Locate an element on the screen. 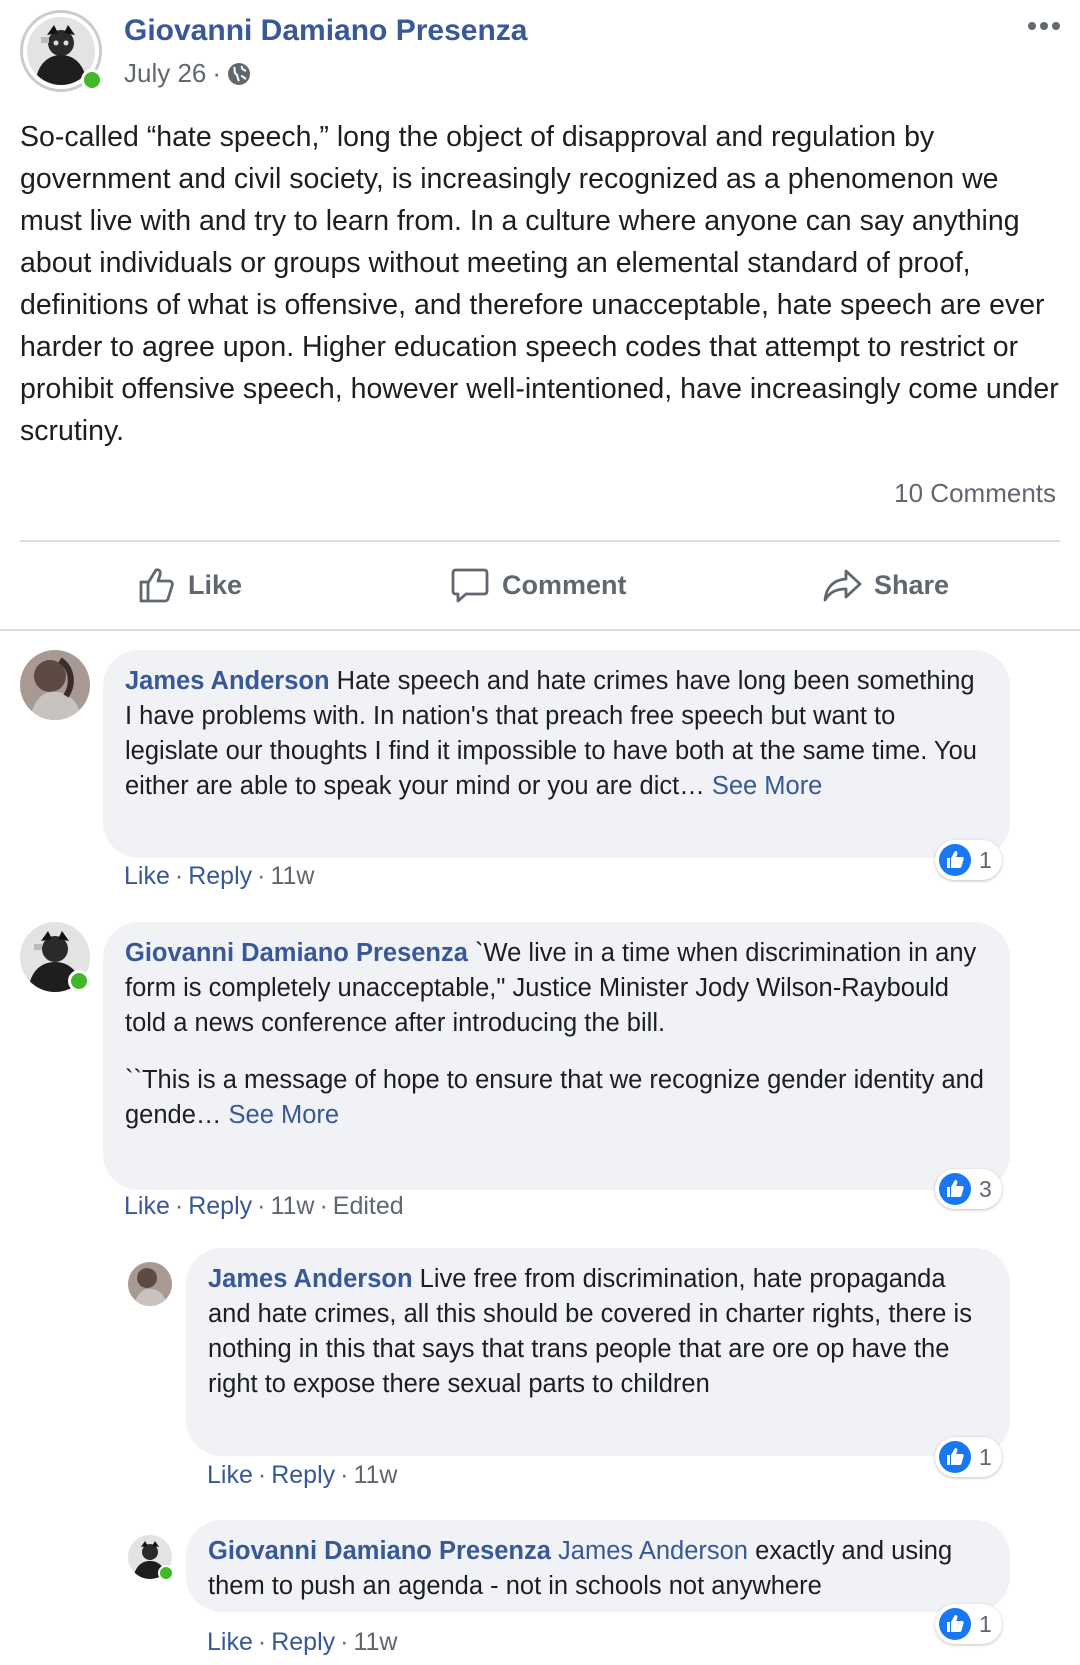  post-action-bar: Like Comment Share is located at coordinates (540, 585).